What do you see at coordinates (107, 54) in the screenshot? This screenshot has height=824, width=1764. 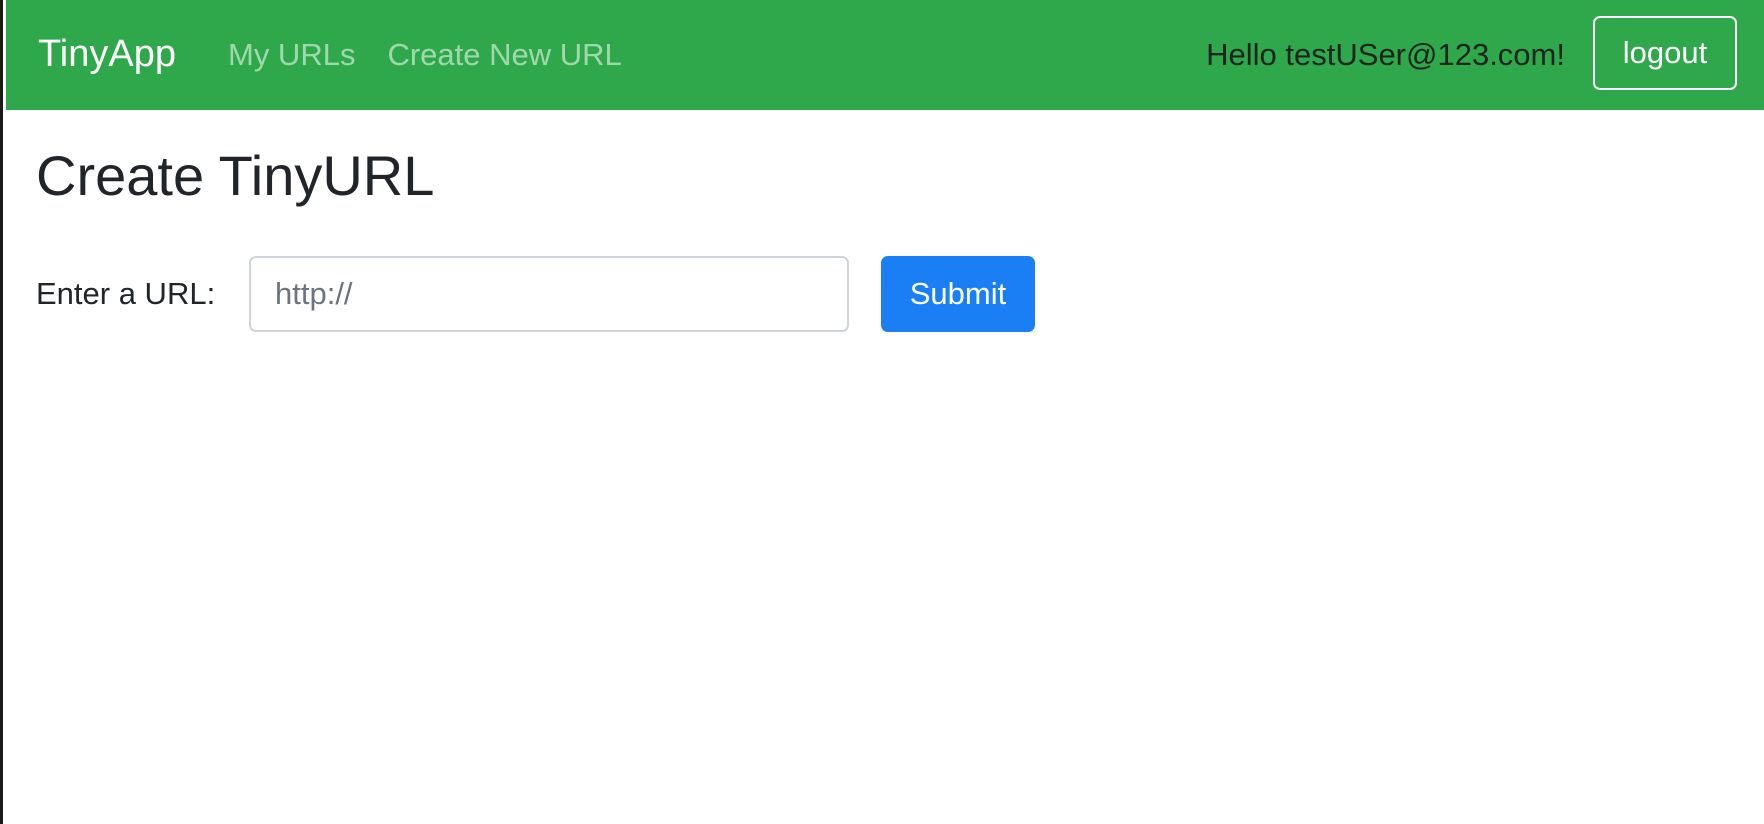 I see `brand-link: TinyApp` at bounding box center [107, 54].